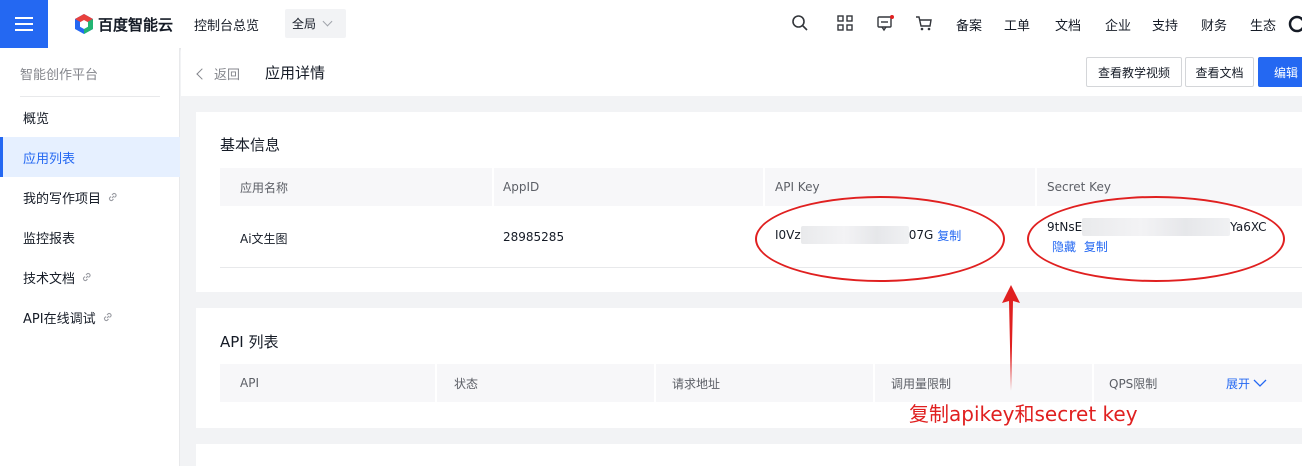  What do you see at coordinates (264, 187) in the screenshot?
I see `column-header: 应用名称` at bounding box center [264, 187].